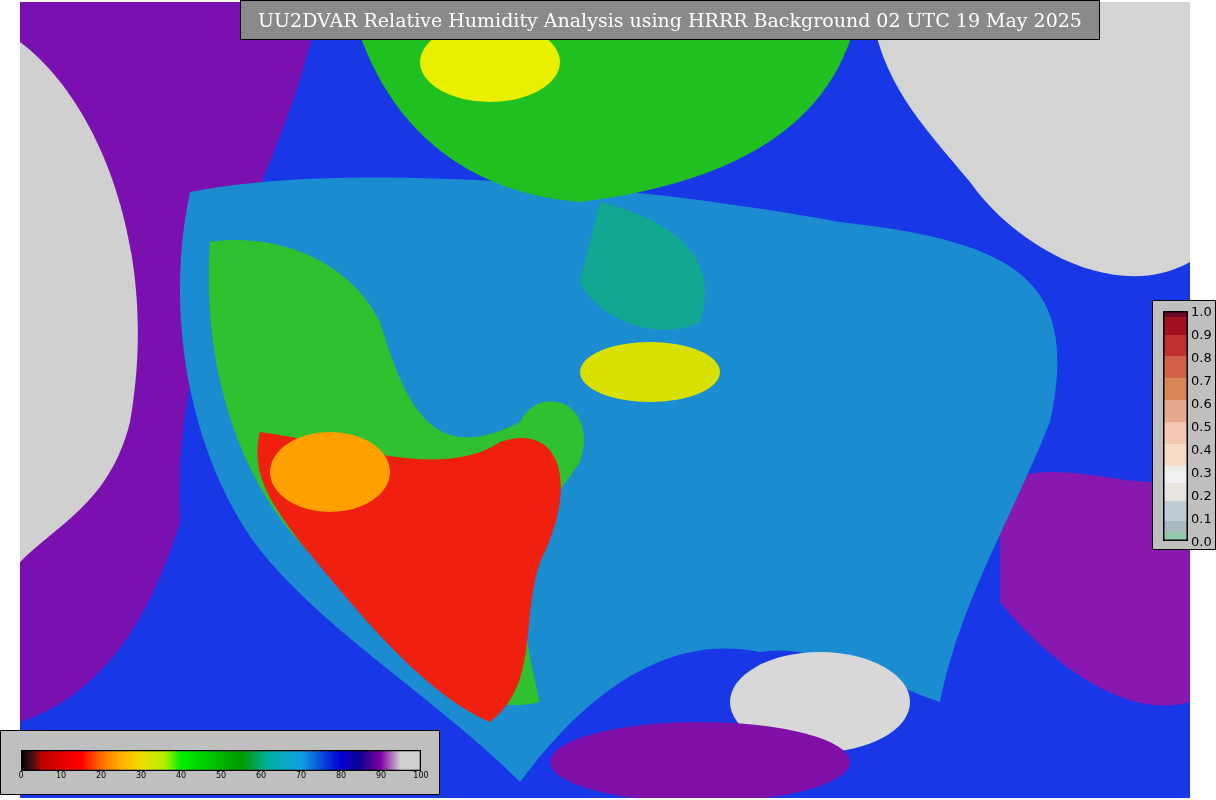 The height and width of the screenshot is (800, 1216). What do you see at coordinates (1201, 426) in the screenshot?
I see `tick-label: 0.5` at bounding box center [1201, 426].